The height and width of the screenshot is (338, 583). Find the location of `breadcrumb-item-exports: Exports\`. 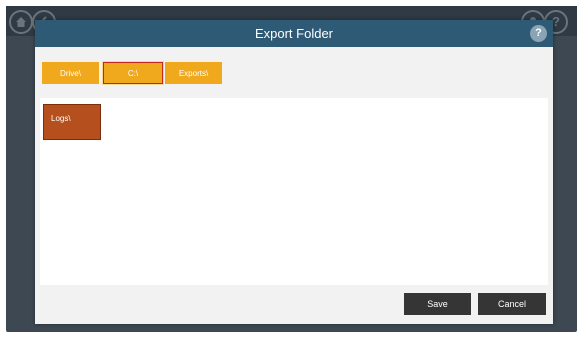

breadcrumb-item-exports: Exports\ is located at coordinates (193, 73).